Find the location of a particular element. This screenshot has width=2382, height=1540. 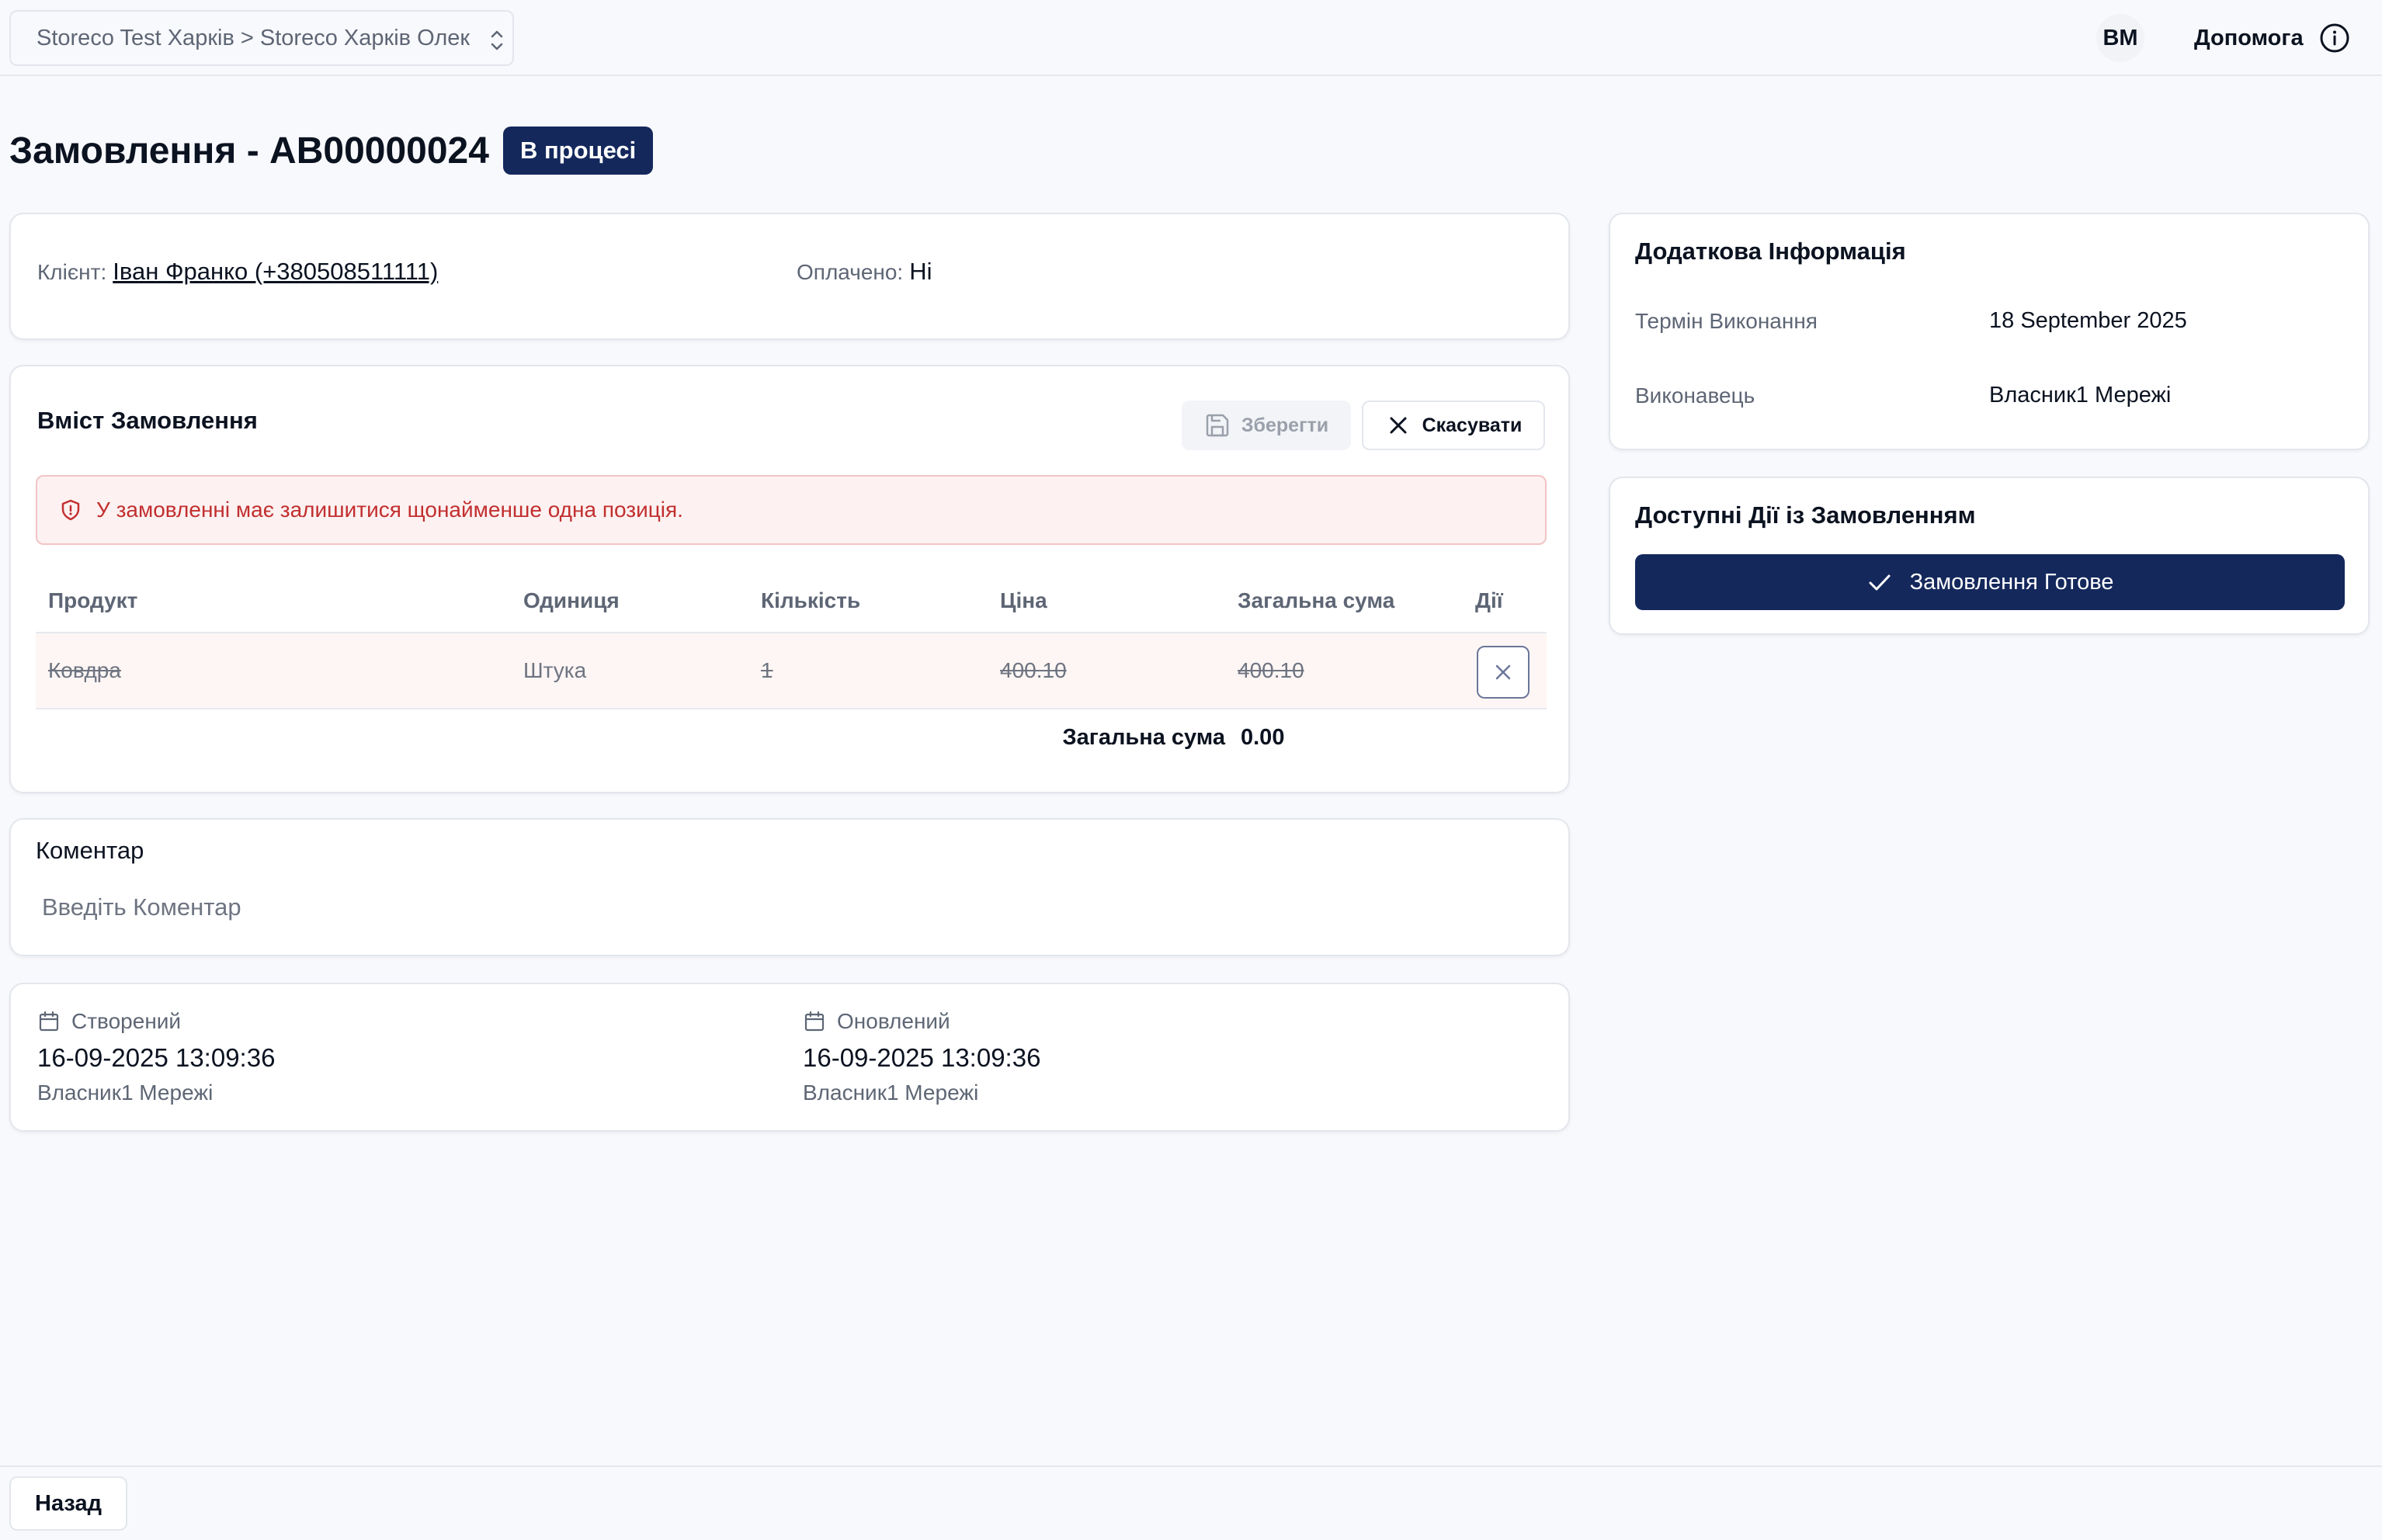

avatar-initials: ВМ is located at coordinates (2120, 38).